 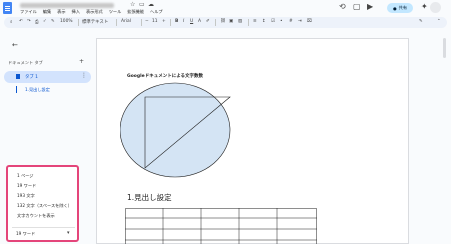 I want to click on ellipse-drawing, so click(x=185, y=130).